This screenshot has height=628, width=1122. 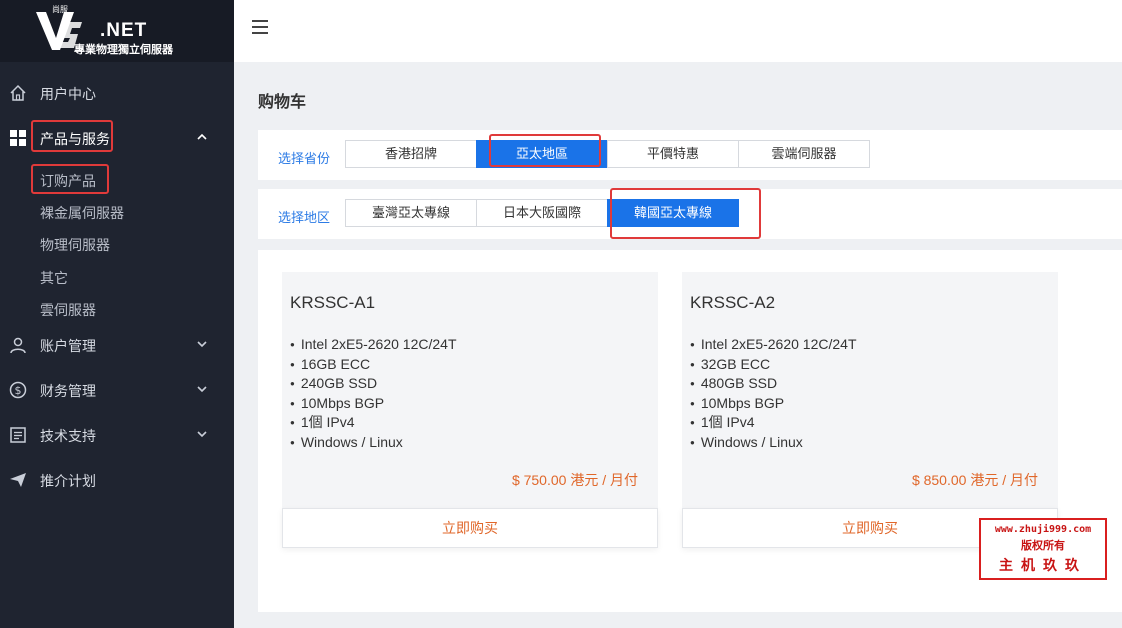 What do you see at coordinates (68, 391) in the screenshot?
I see `sidebar-item-label: 财务管理` at bounding box center [68, 391].